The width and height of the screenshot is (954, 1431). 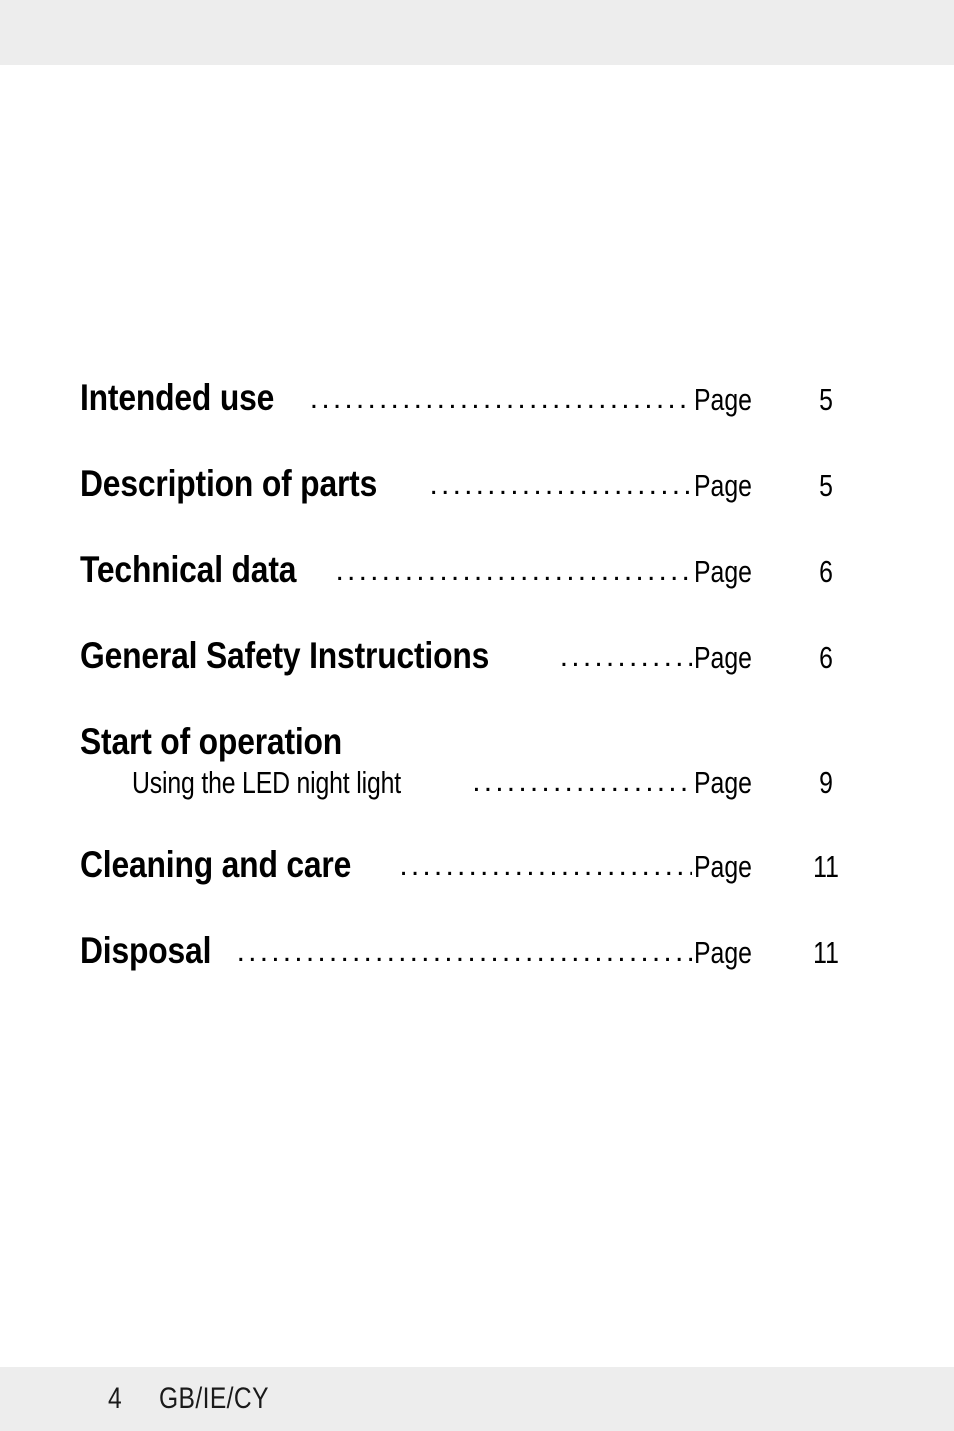 I want to click on toc-entry-title: Description of parts, so click(x=229, y=483).